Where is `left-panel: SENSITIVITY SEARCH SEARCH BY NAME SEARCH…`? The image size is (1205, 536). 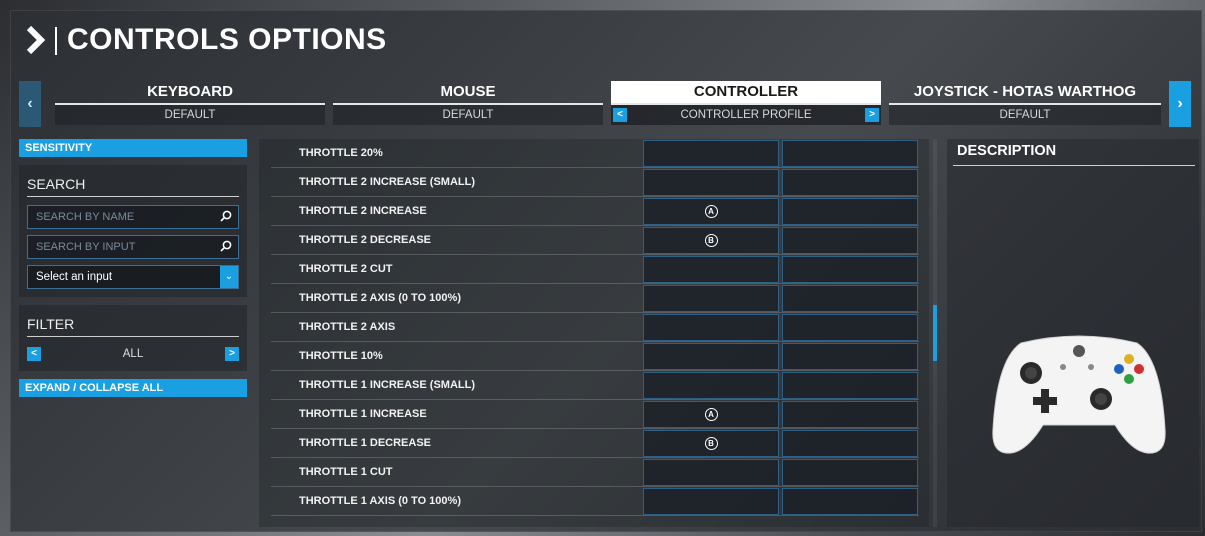
left-panel: SENSITIVITY SEARCH SEARCH BY NAME SEARCH… is located at coordinates (133, 268).